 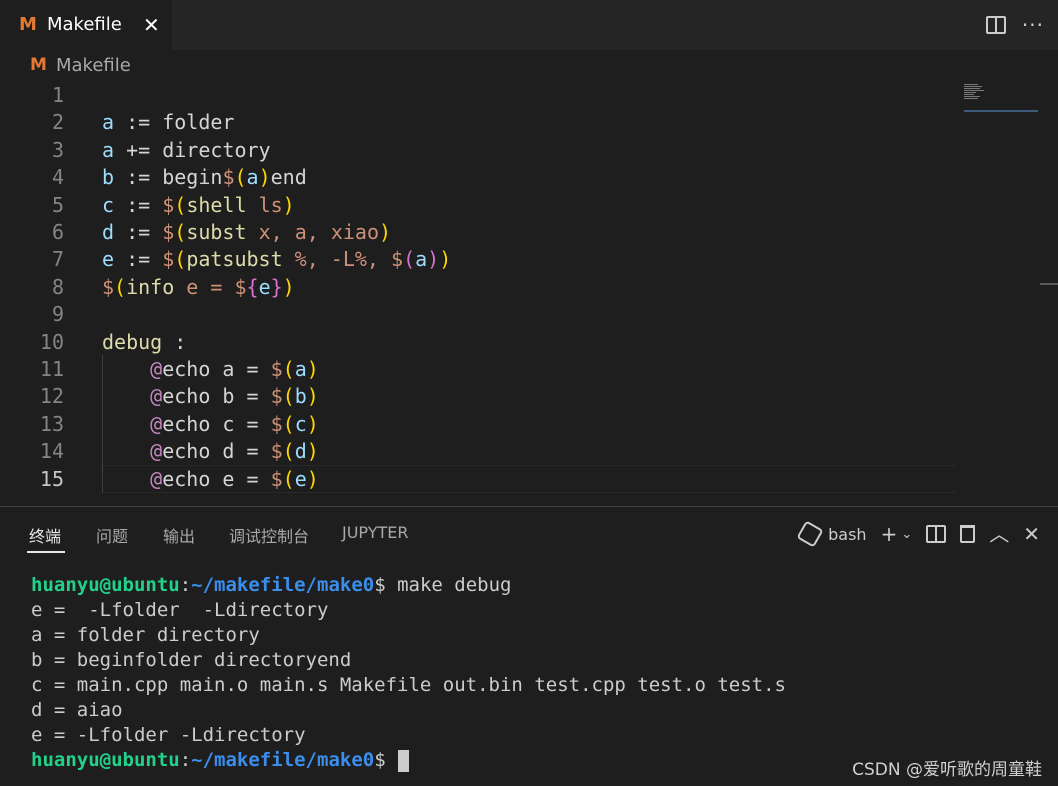 What do you see at coordinates (475, 150) in the screenshot?
I see `code-line: 3 a += directory` at bounding box center [475, 150].